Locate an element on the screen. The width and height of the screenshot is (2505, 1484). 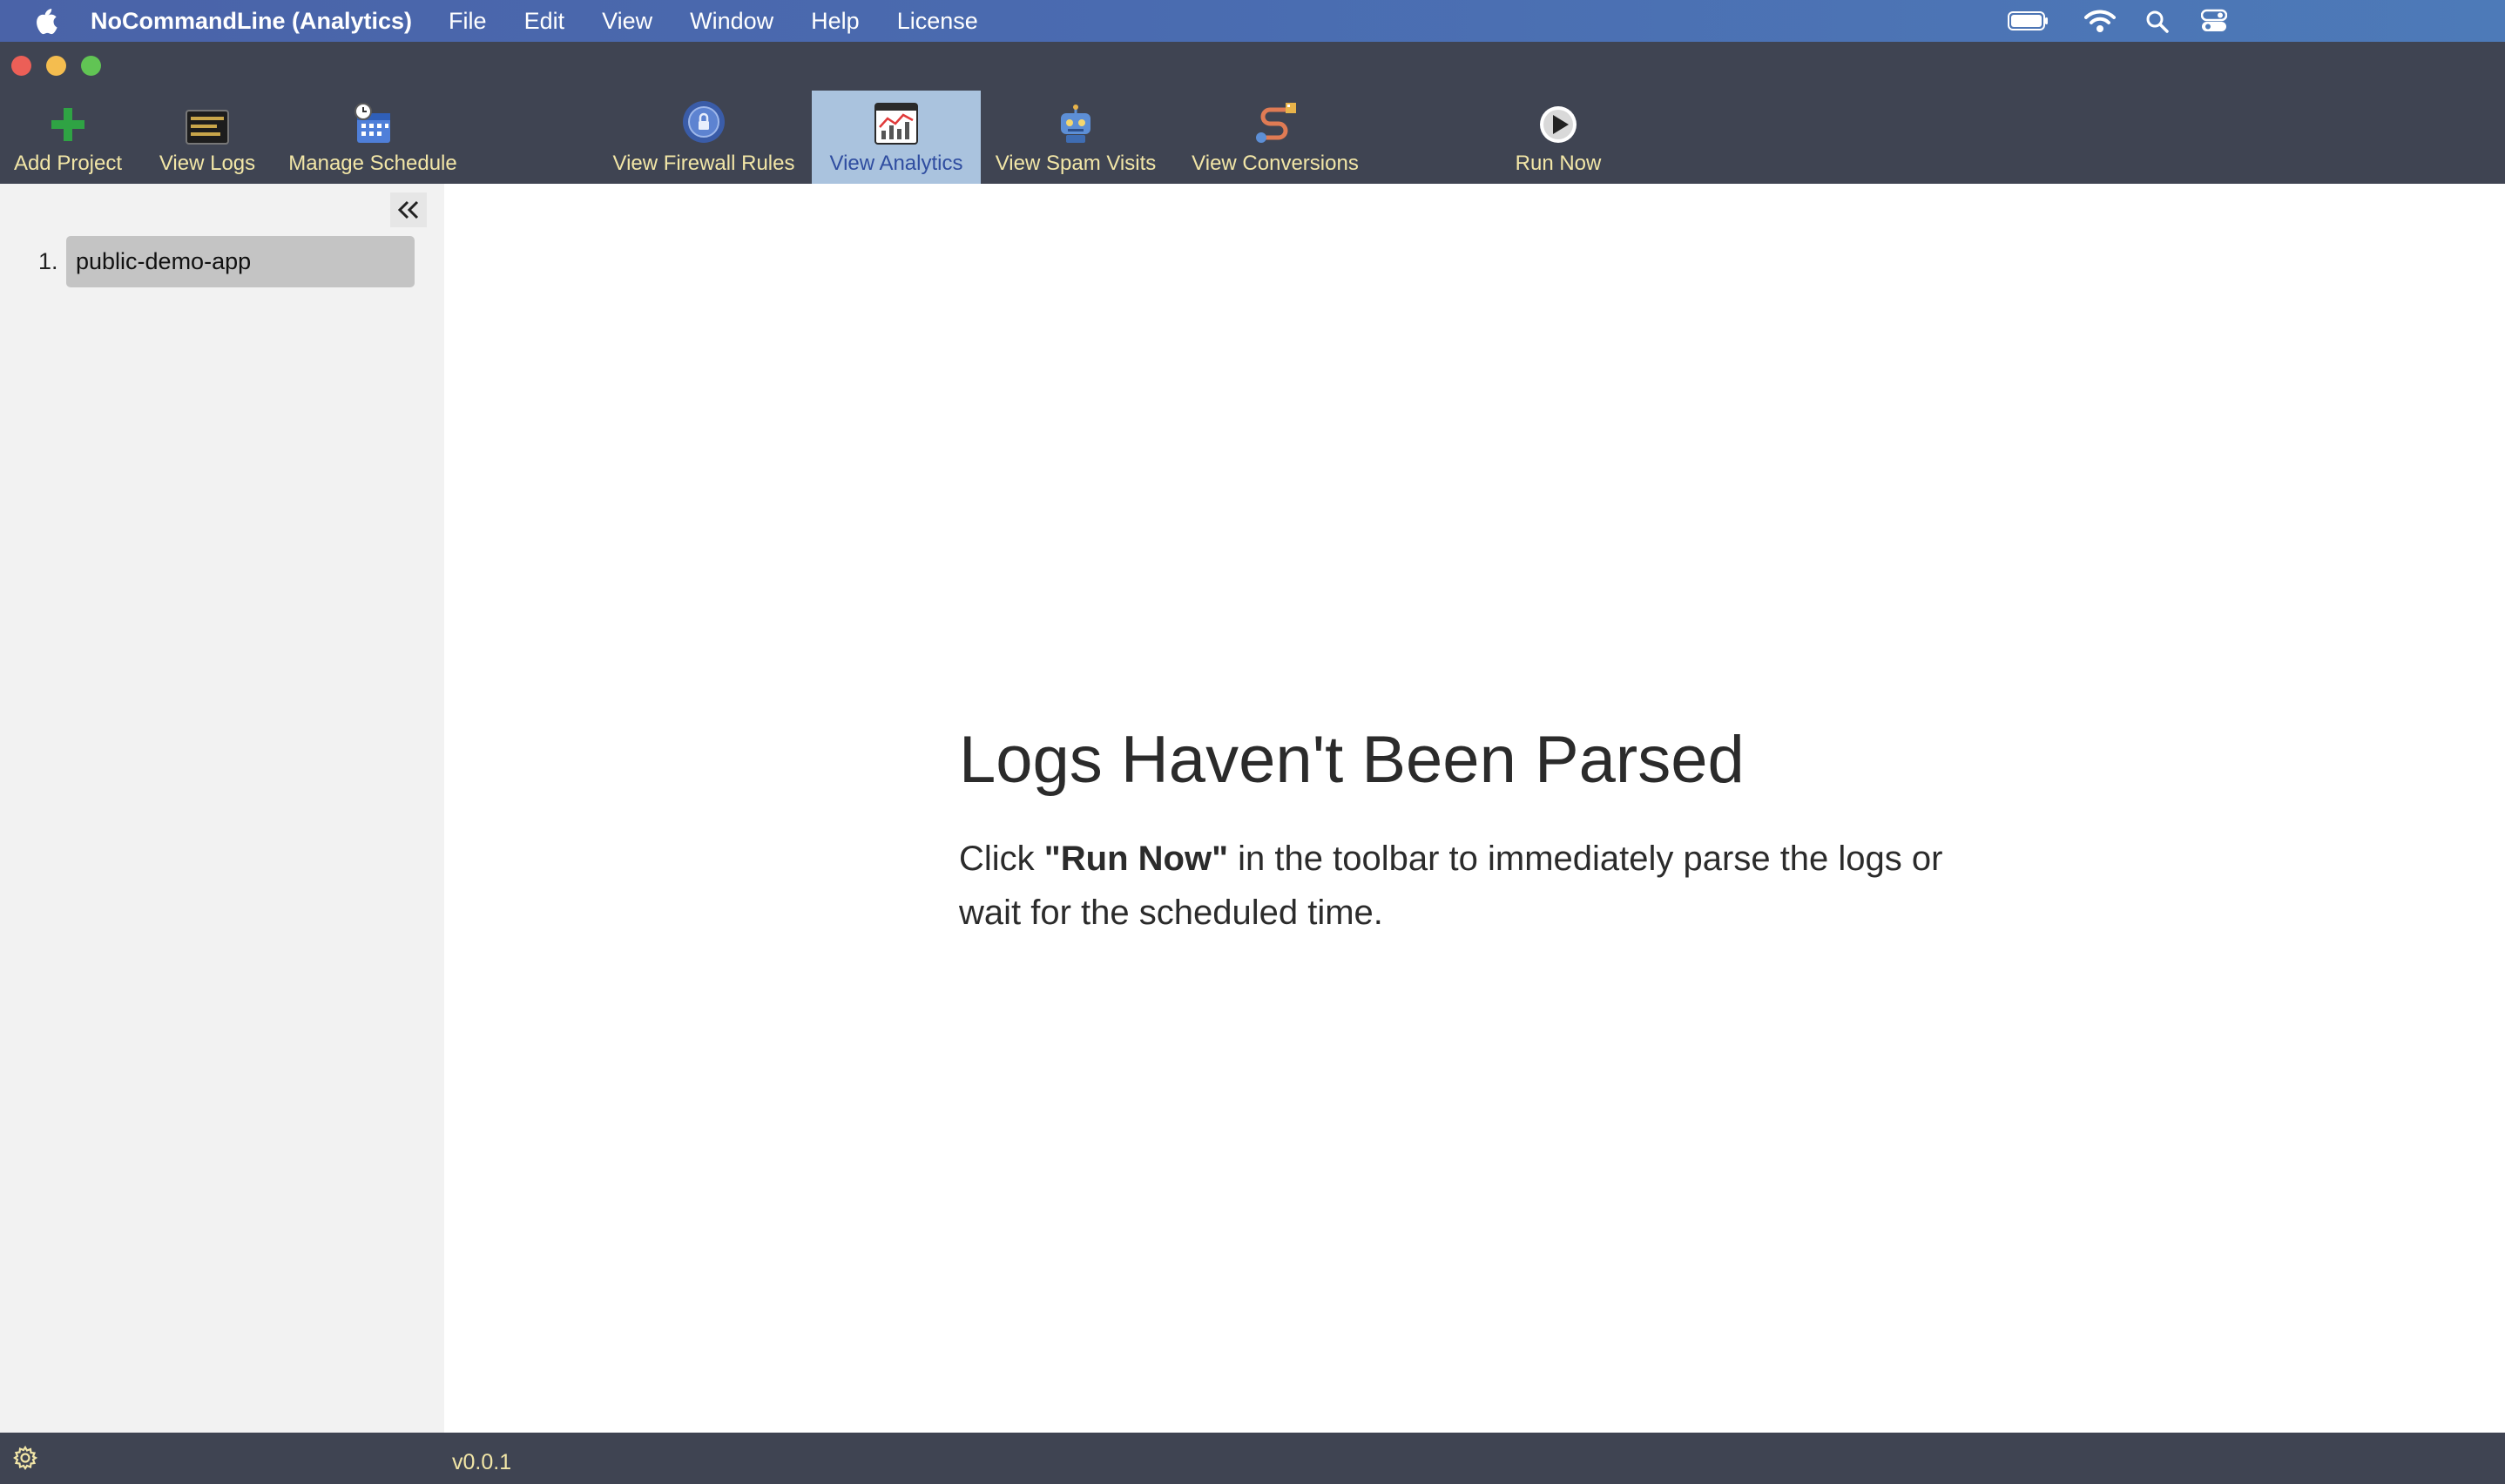
run-now-emphasis: "Run Now" is located at coordinates (1136, 858).